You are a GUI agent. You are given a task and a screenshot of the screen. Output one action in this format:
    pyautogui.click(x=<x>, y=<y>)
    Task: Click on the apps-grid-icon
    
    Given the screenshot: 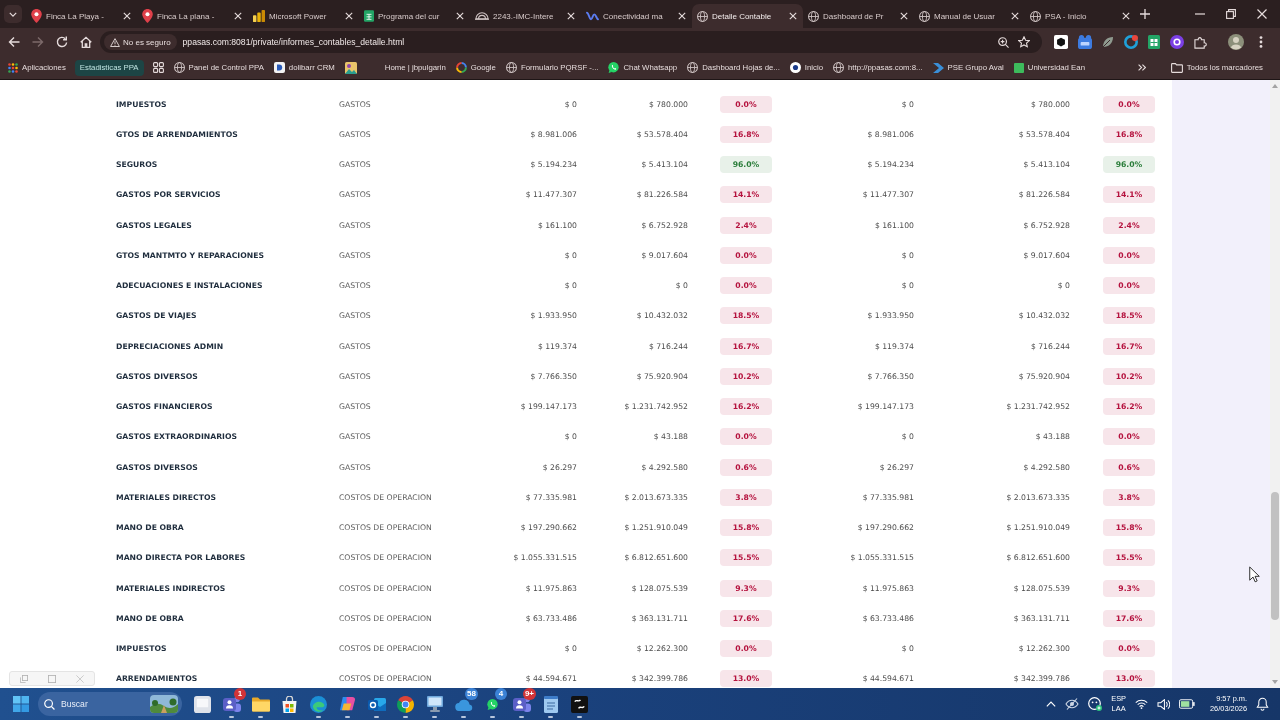 What is the action you would take?
    pyautogui.click(x=13, y=67)
    